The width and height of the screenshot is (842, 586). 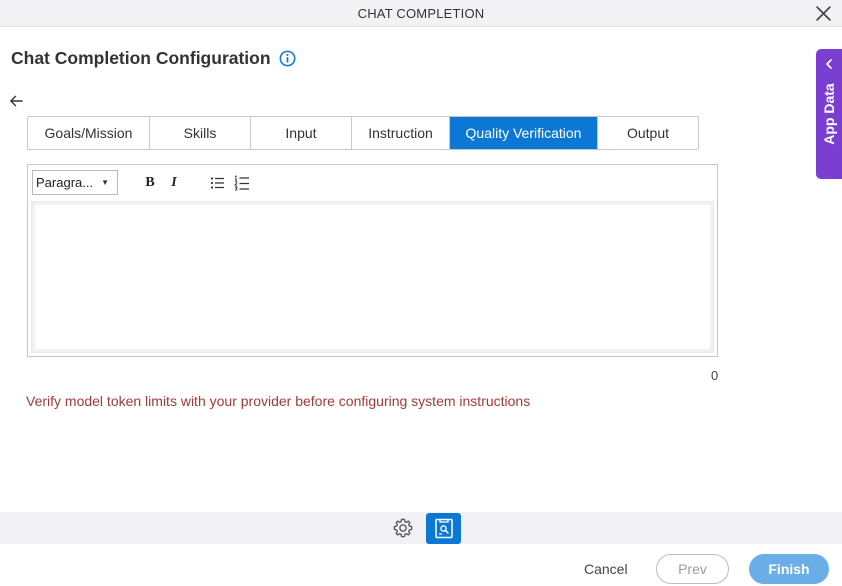 I want to click on title-bar: CHAT COMPLETION, so click(x=421, y=13).